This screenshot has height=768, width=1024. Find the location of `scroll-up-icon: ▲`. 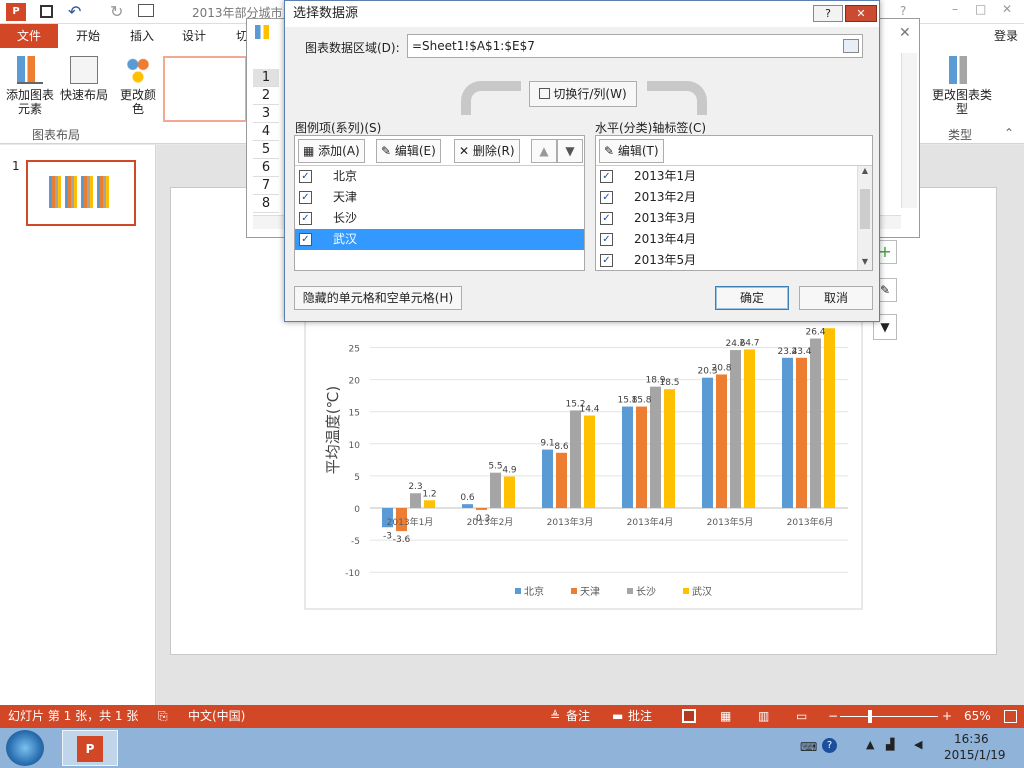

scroll-up-icon: ▲ is located at coordinates (865, 170).